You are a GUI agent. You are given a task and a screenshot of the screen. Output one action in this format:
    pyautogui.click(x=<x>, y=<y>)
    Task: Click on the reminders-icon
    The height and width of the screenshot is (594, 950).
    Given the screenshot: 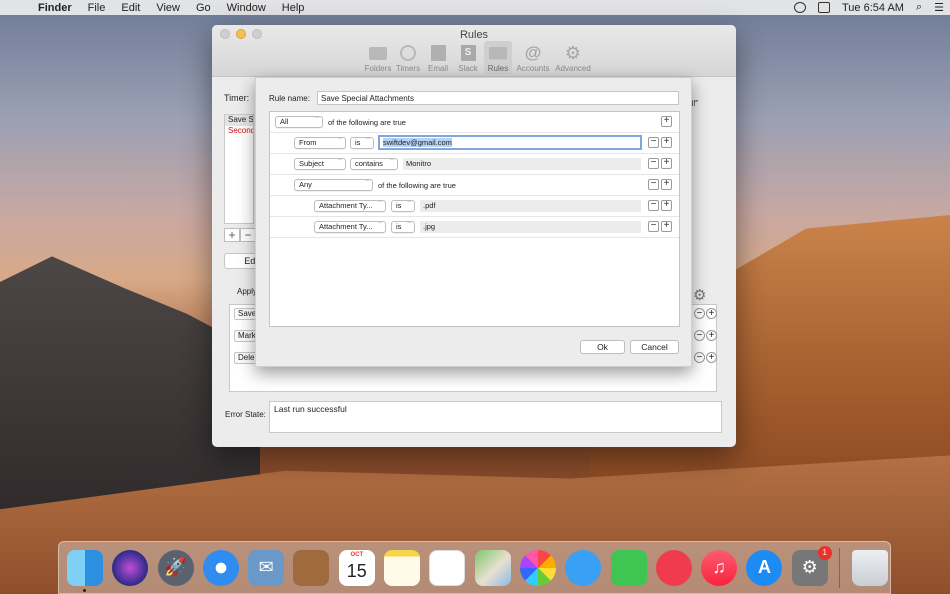 What is the action you would take?
    pyautogui.click(x=447, y=567)
    